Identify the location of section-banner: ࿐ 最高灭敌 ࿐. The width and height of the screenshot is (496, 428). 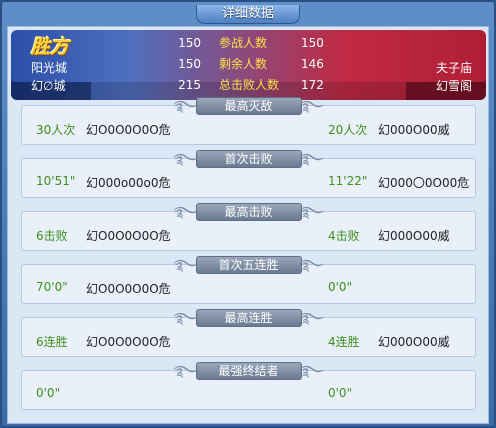
(249, 105).